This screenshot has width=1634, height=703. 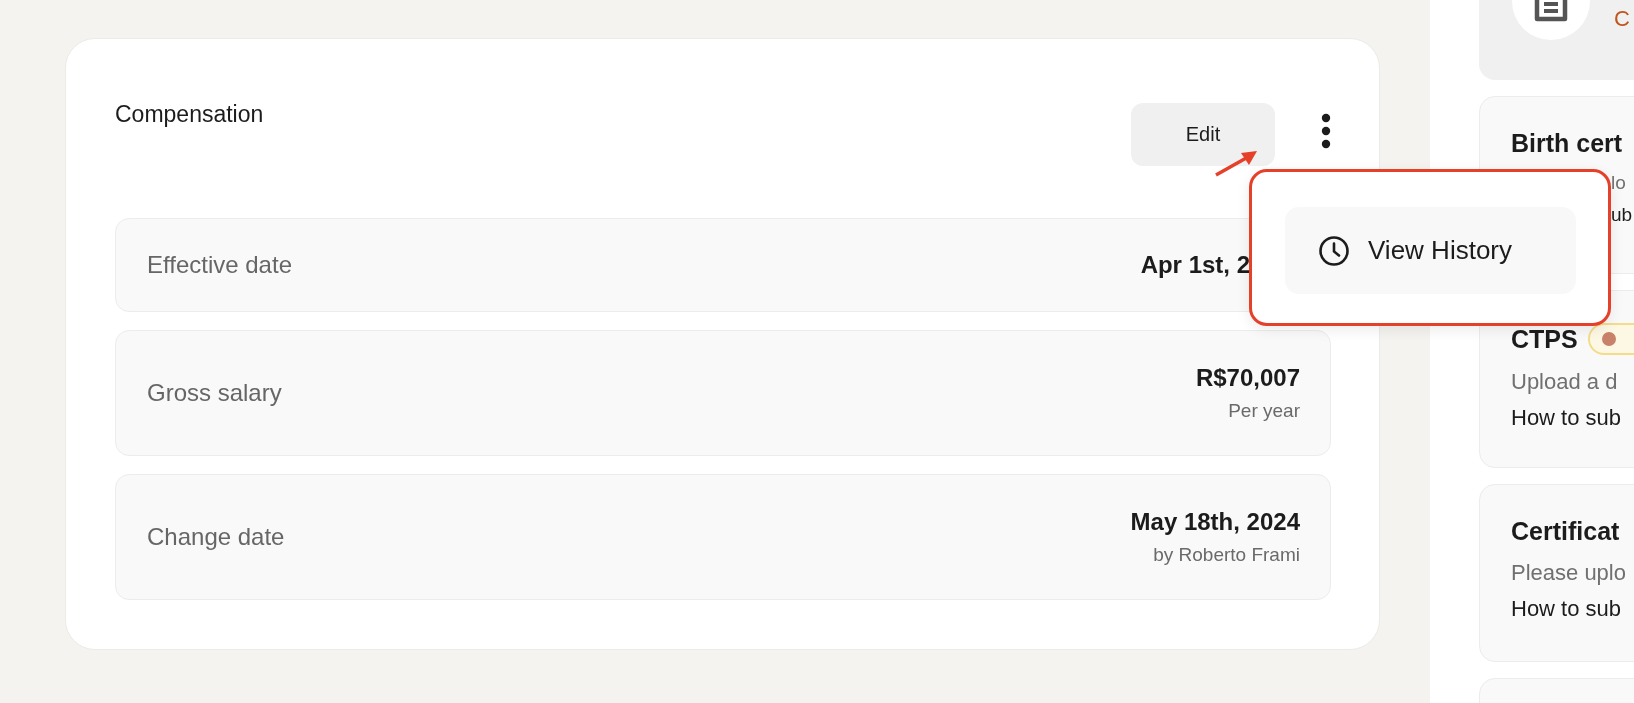 What do you see at coordinates (1622, 215) in the screenshot?
I see `document-text: ub` at bounding box center [1622, 215].